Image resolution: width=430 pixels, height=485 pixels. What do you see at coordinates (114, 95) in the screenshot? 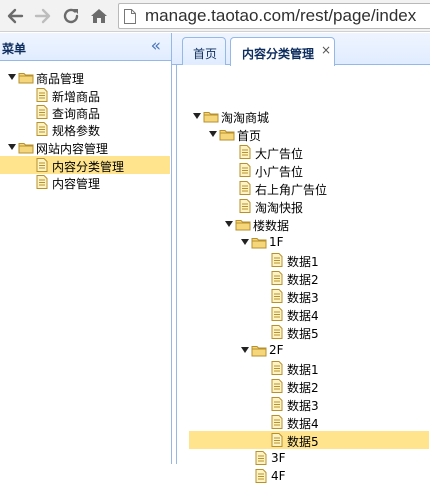
I see `menu-item-add-goods: 新增商品` at bounding box center [114, 95].